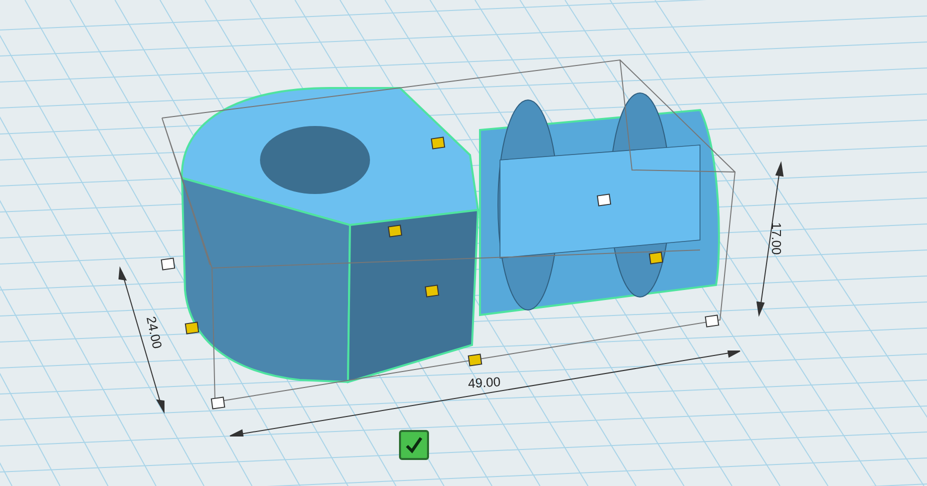 The width and height of the screenshot is (927, 486). Describe the element at coordinates (154, 332) in the screenshot. I see `dimension-label: 24.00` at that location.